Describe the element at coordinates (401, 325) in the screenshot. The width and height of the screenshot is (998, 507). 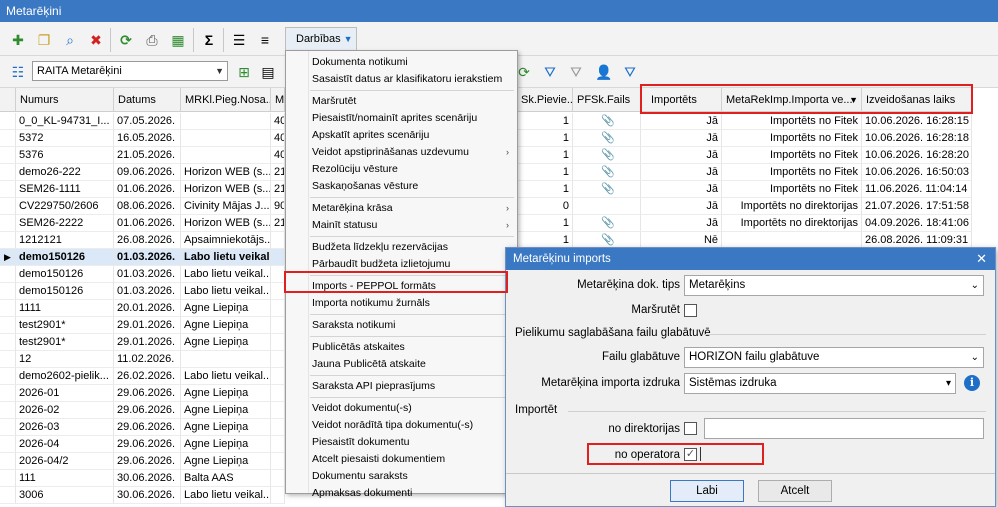
I see `menu-item: Saraksta notikumi` at that location.